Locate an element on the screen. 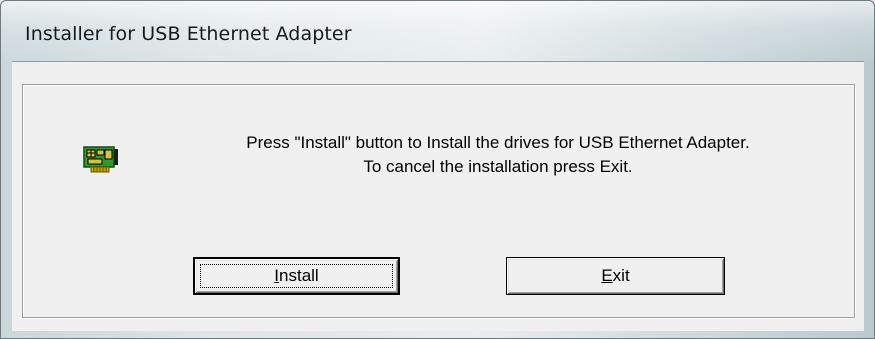 This screenshot has width=875, height=339. exit-button-label: Exit is located at coordinates (615, 275).